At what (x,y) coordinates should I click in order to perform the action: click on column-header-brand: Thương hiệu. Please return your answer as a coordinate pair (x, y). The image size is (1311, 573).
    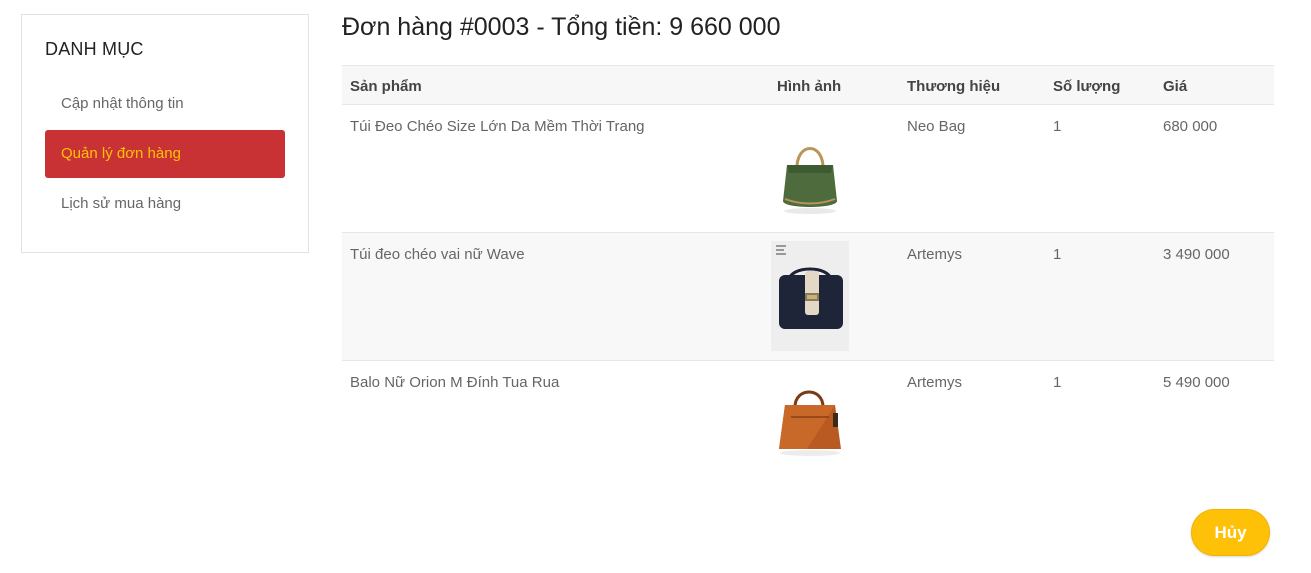
    Looking at the image, I should click on (972, 85).